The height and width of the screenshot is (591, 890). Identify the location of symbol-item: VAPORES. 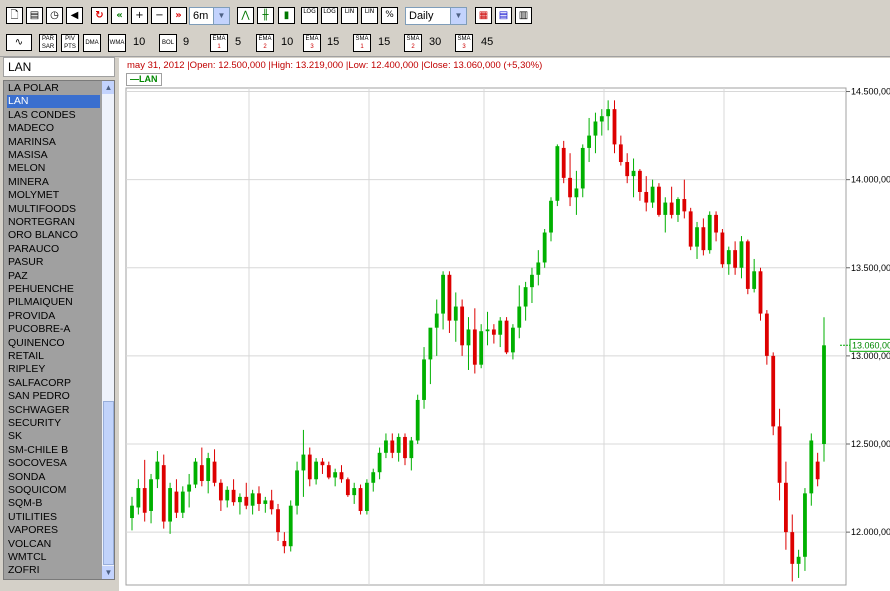
(53, 530).